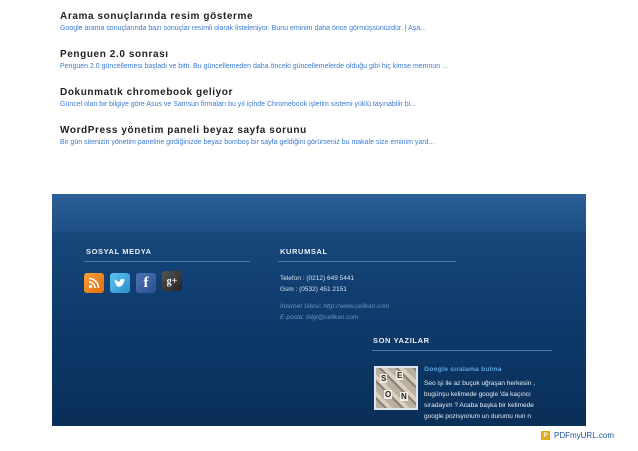  What do you see at coordinates (320, 92) in the screenshot?
I see `post-title: Dokunmatık chromebook geliyor` at bounding box center [320, 92].